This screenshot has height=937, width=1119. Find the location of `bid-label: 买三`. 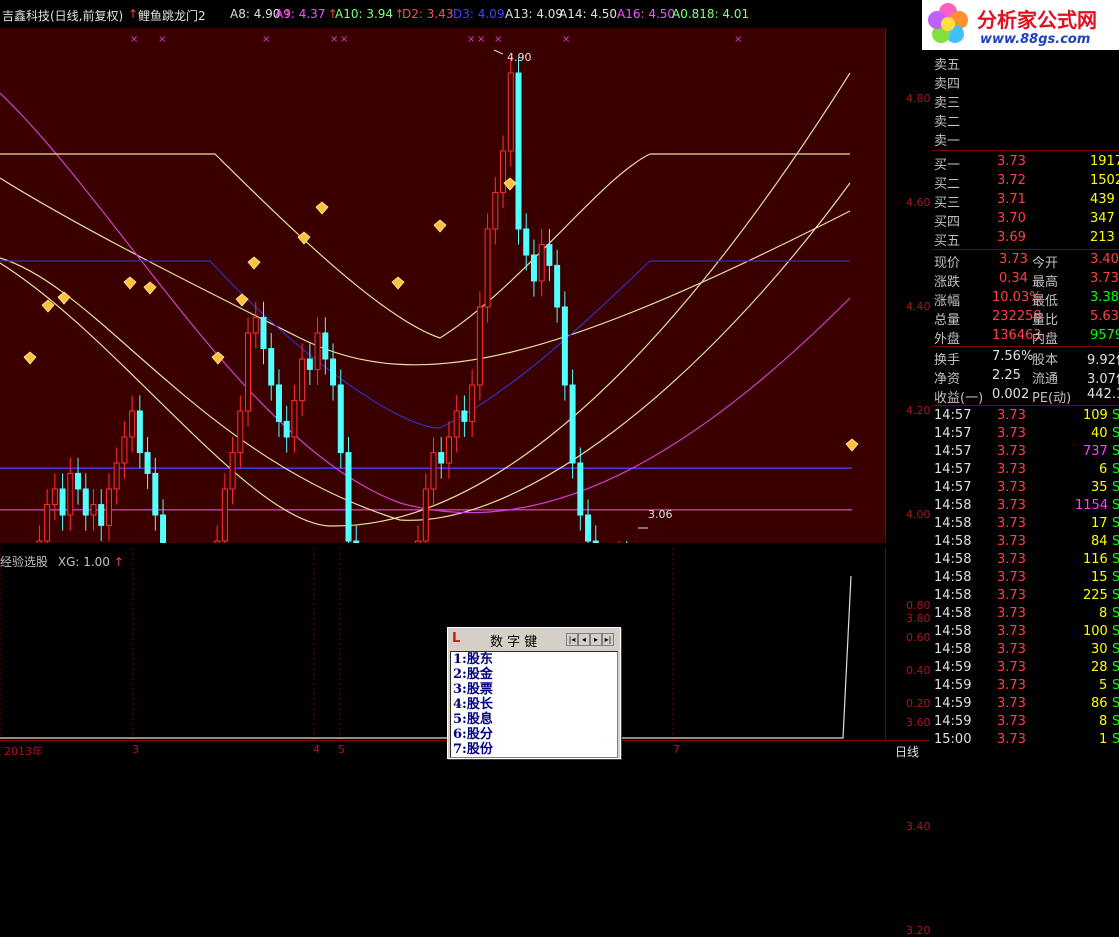

bid-label: 买三 is located at coordinates (947, 203).